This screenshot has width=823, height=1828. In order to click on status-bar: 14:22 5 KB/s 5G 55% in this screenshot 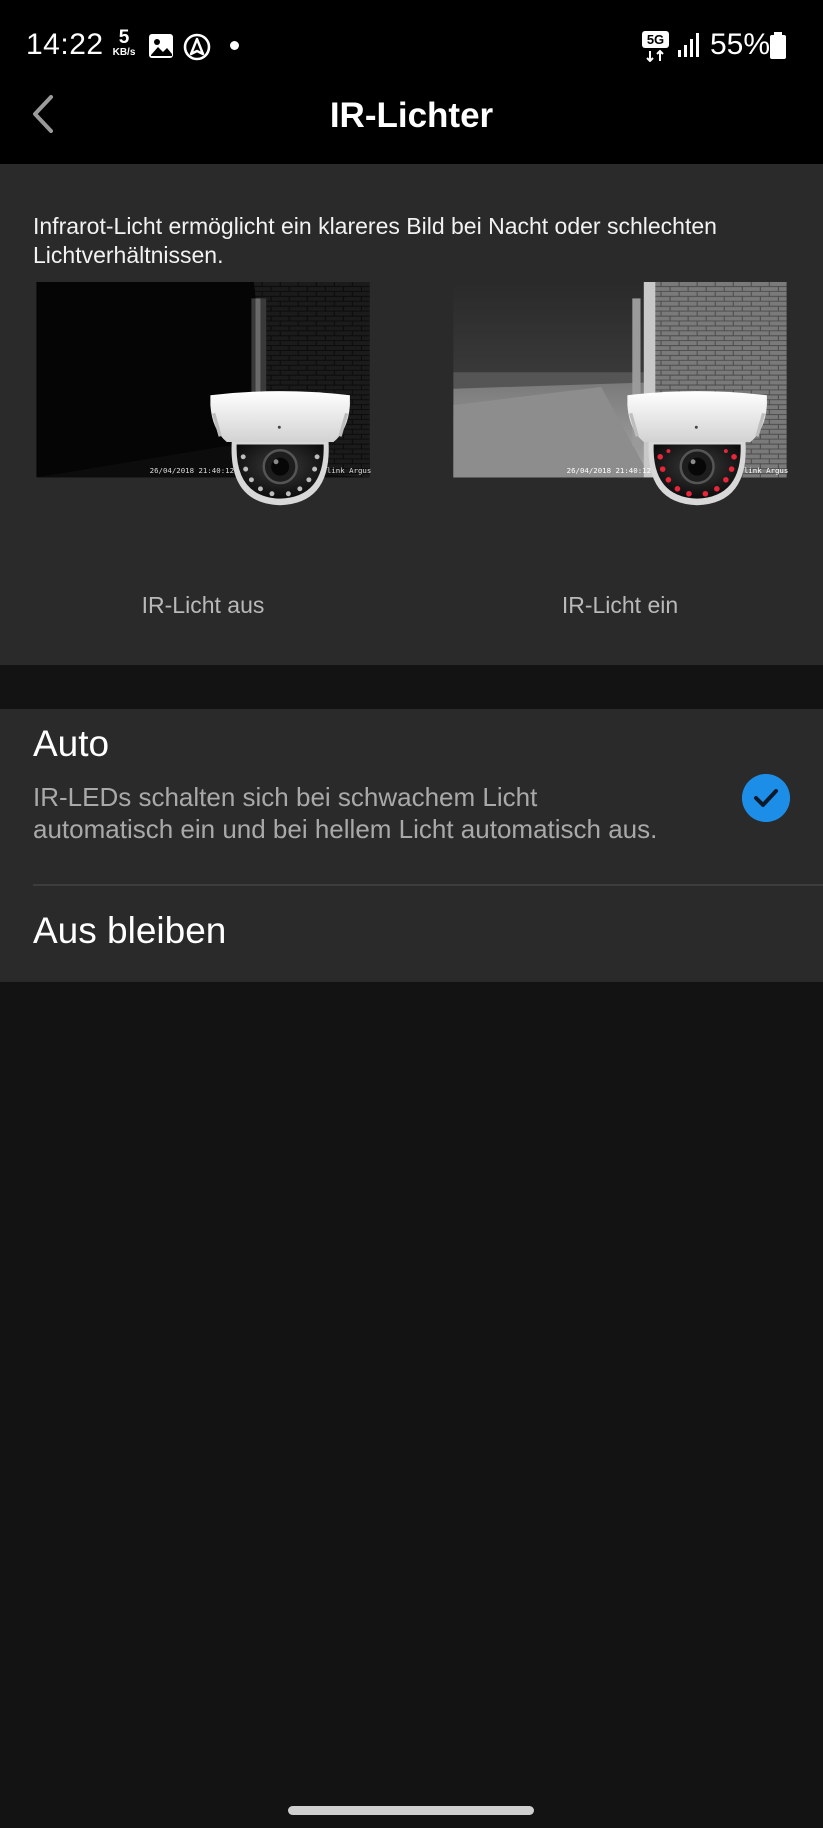, I will do `click(411, 46)`.